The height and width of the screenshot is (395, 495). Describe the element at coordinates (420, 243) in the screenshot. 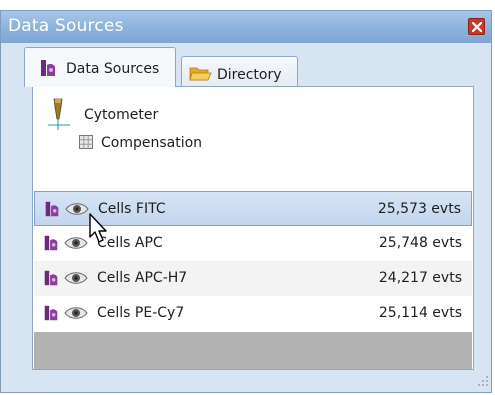

I see `event-count: 25,748 evts` at that location.